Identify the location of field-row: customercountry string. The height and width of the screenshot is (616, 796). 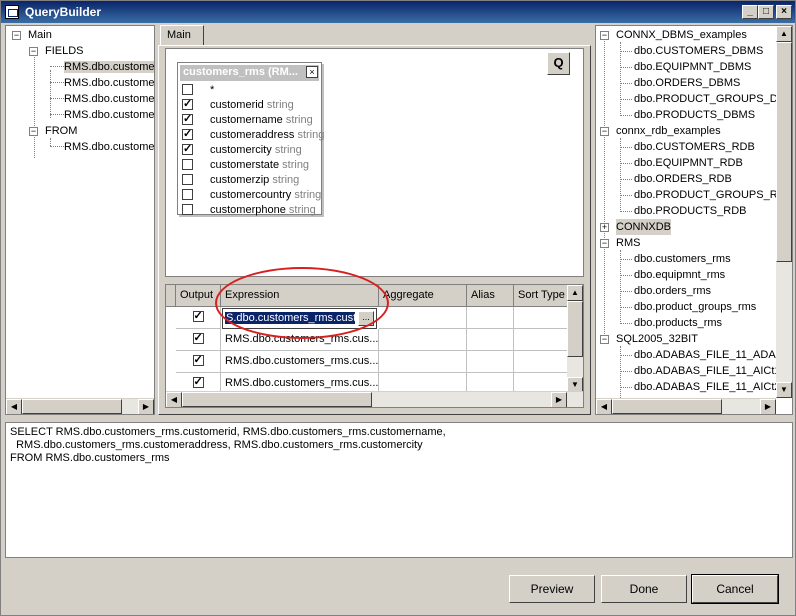
(251, 196).